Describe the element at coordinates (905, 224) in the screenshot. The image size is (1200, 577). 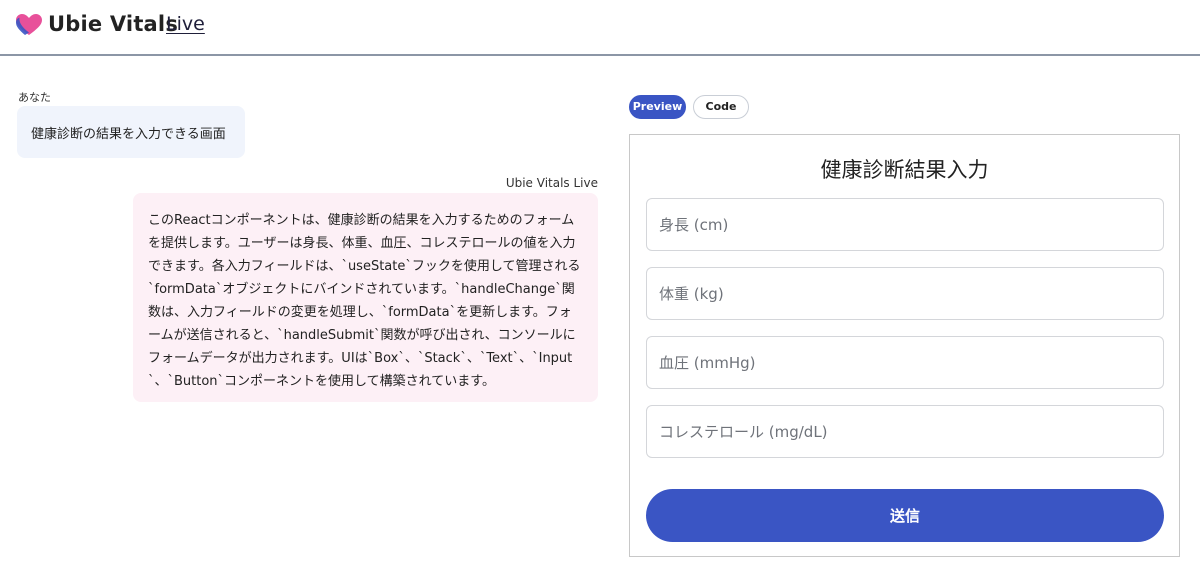
I see `height-input` at that location.